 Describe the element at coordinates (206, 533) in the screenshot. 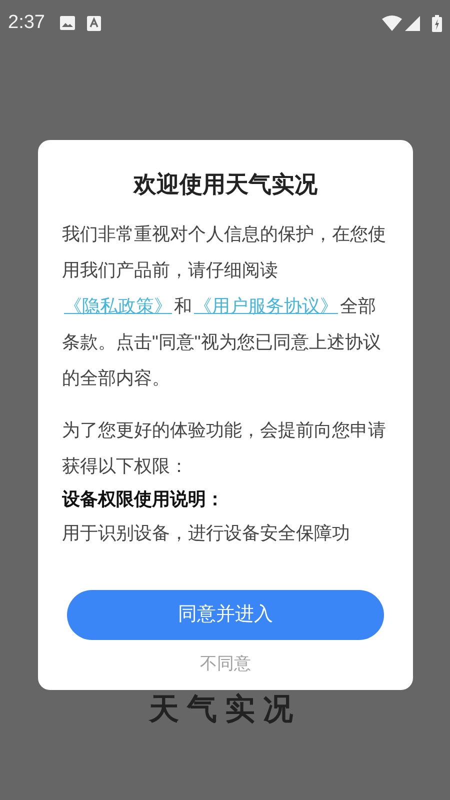

I see `permission-text: 用于识别设备，进行设备安全保障功` at that location.